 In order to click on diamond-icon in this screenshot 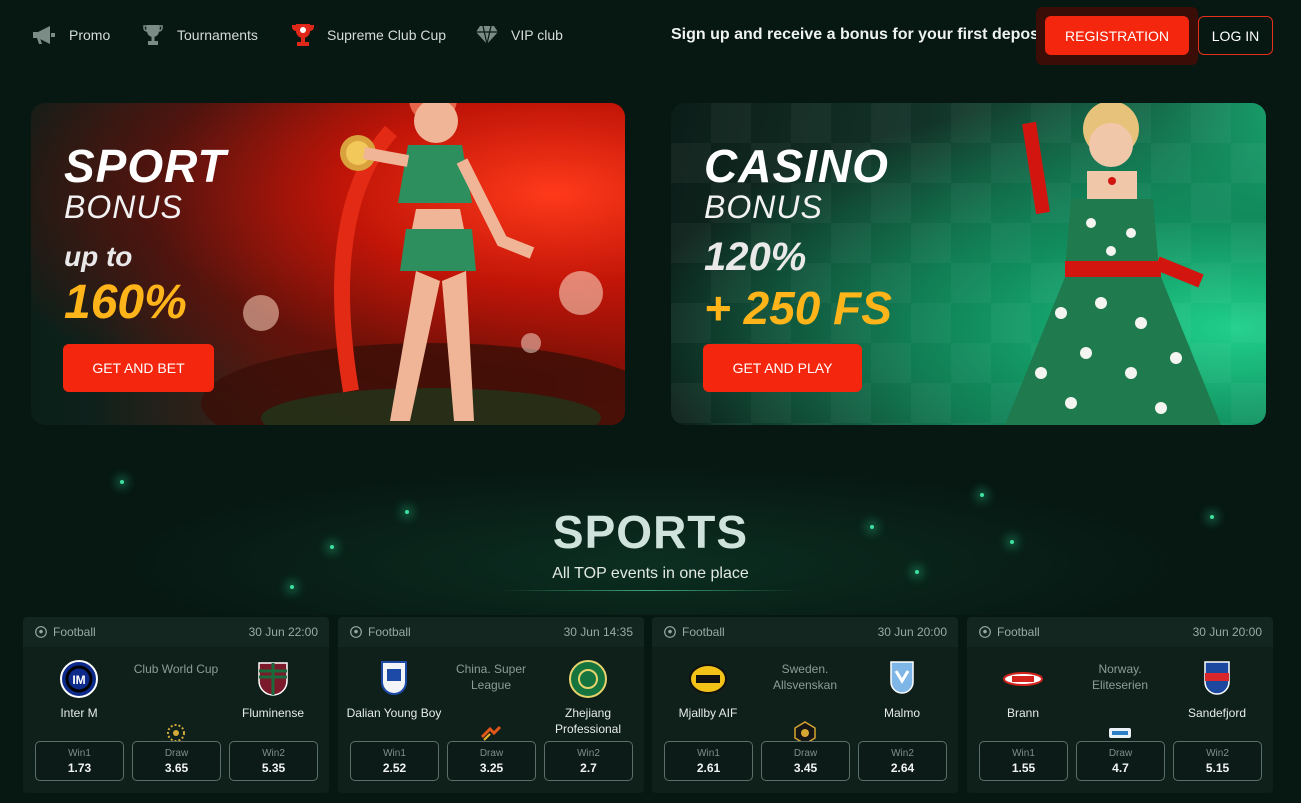, I will do `click(487, 35)`.